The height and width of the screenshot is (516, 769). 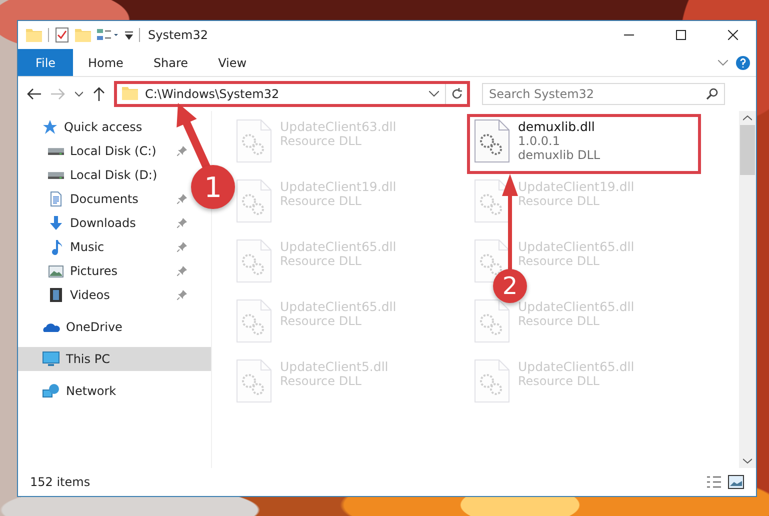 I want to click on maximize-icon, so click(x=681, y=35).